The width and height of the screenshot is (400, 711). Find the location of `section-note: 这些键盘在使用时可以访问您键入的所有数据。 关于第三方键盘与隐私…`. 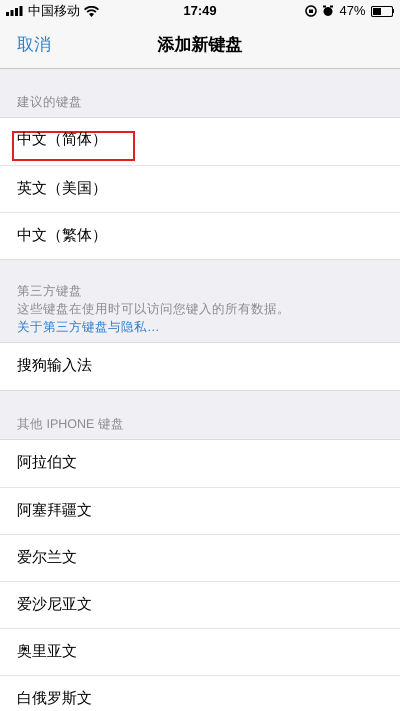

section-note: 这些键盘在使用时可以访问您键入的所有数据。 关于第三方键盘与隐私… is located at coordinates (154, 318).